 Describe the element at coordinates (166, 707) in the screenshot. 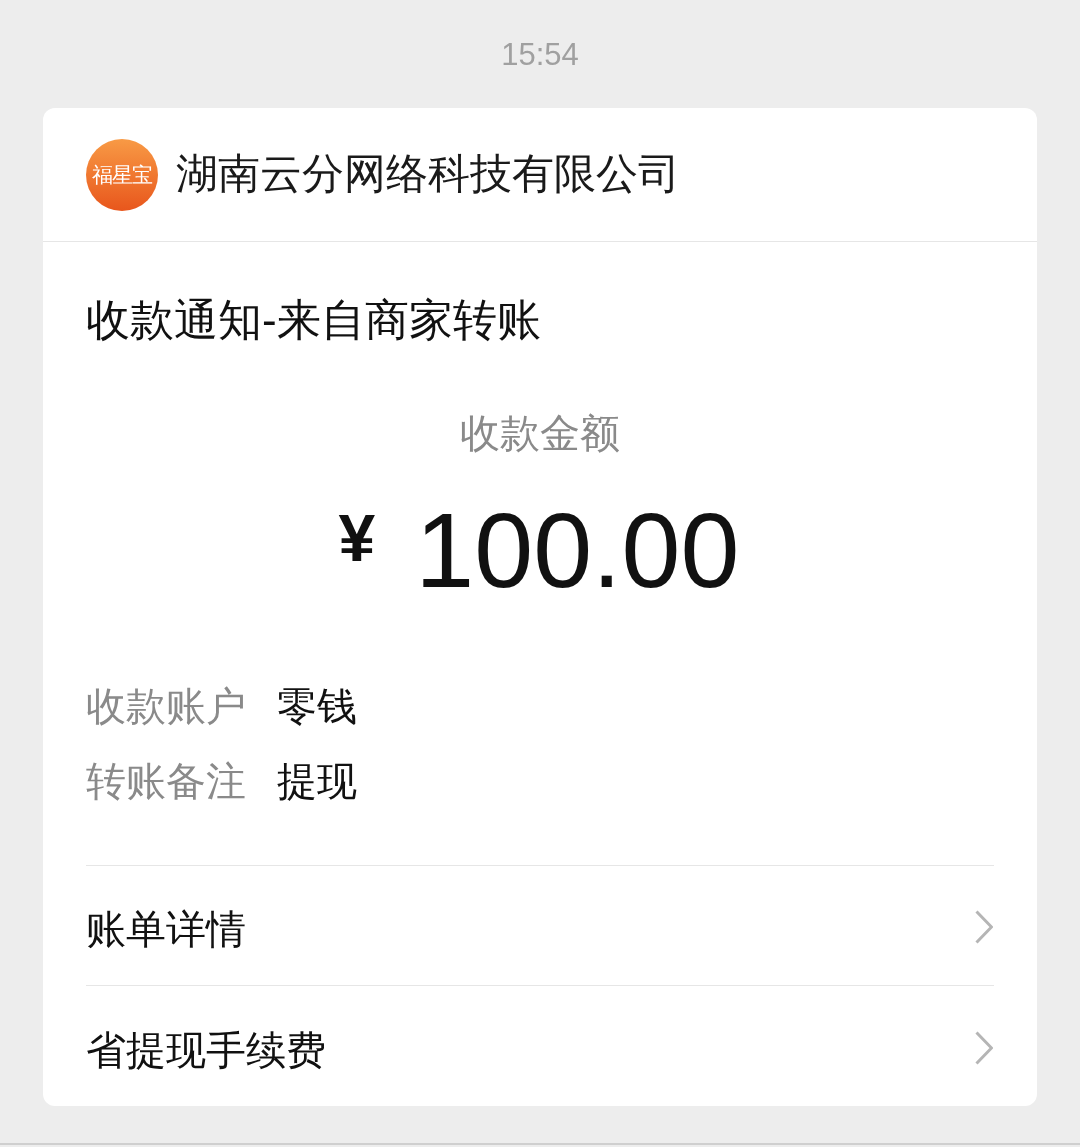

I see `detail-label: 收款账户` at that location.